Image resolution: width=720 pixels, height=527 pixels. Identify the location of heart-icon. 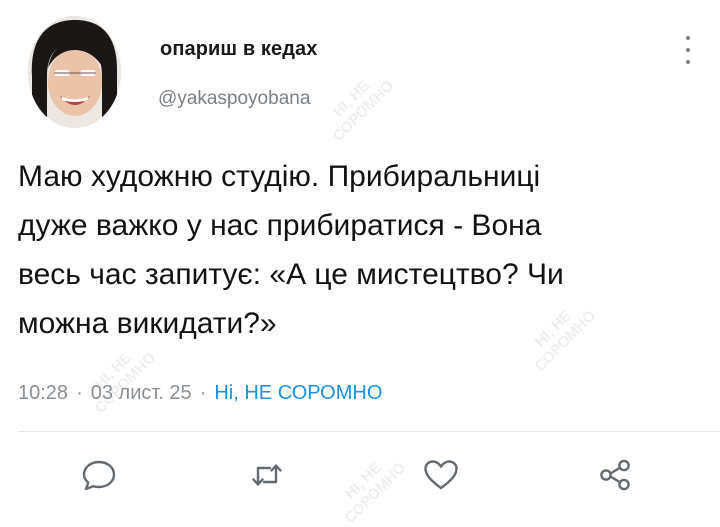
(441, 475).